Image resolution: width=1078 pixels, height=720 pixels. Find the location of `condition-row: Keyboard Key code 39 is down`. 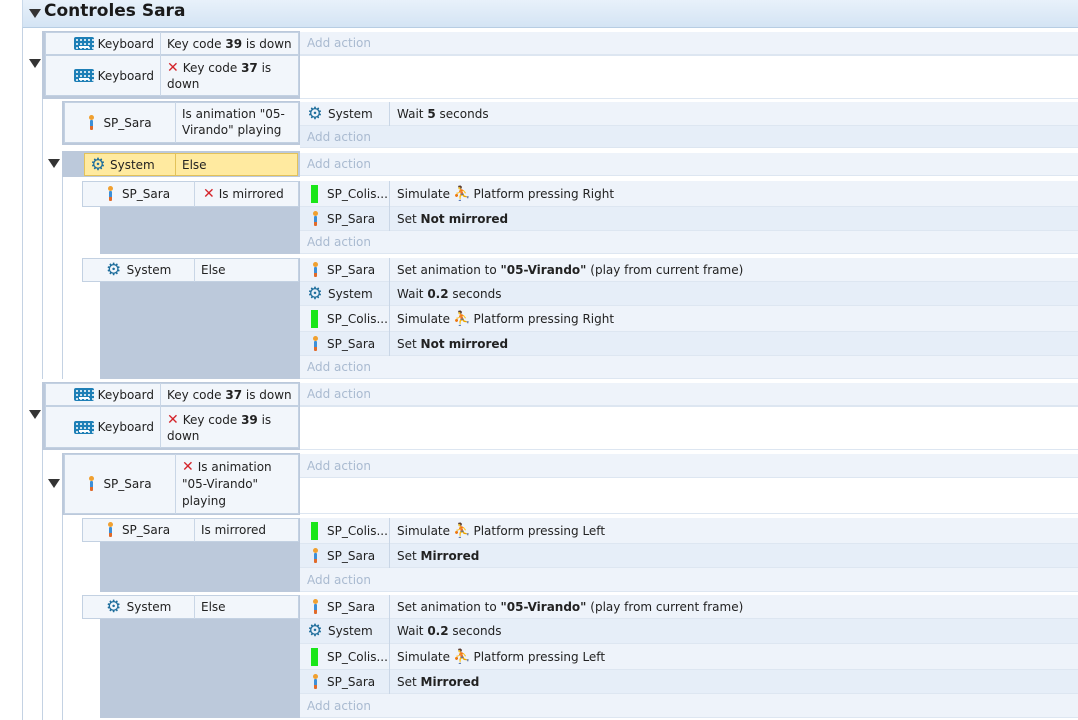

condition-row: Keyboard Key code 39 is down is located at coordinates (172, 43).